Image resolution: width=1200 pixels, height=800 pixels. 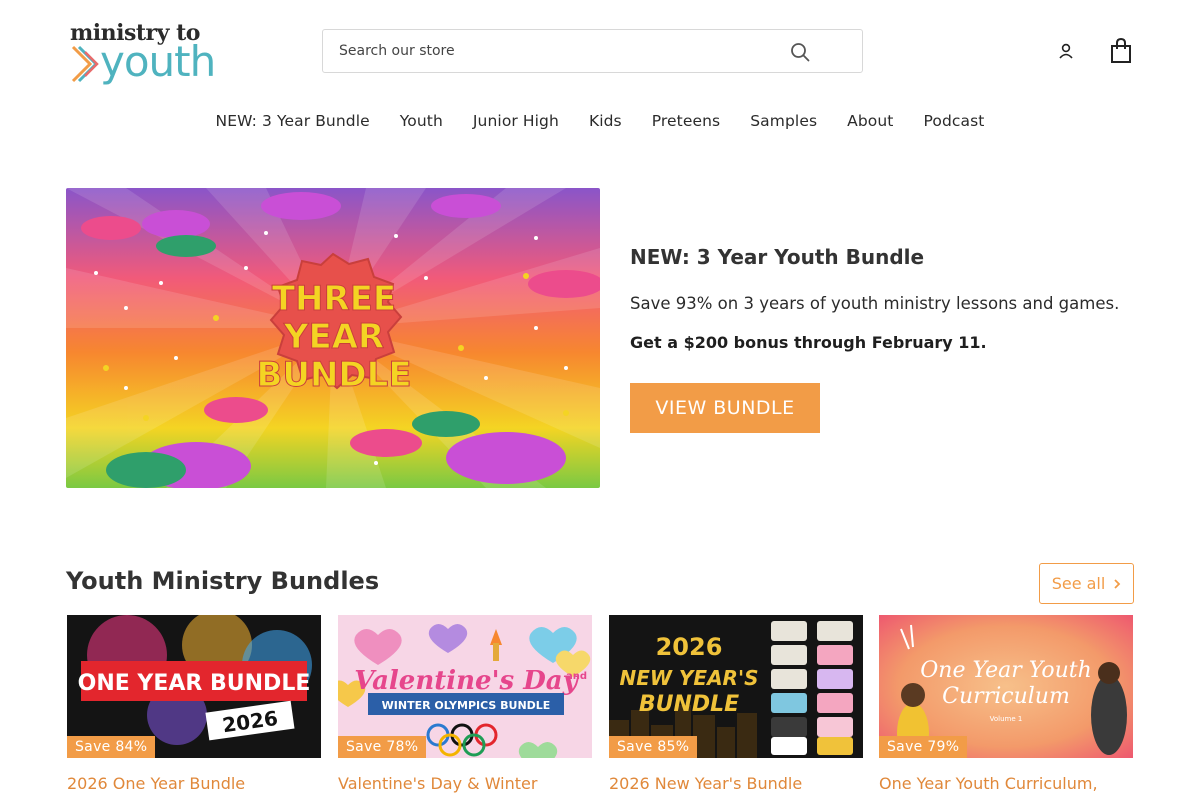 What do you see at coordinates (808, 342) in the screenshot?
I see `hero-bonus-text: Get a $200 bonus through February 11.` at bounding box center [808, 342].